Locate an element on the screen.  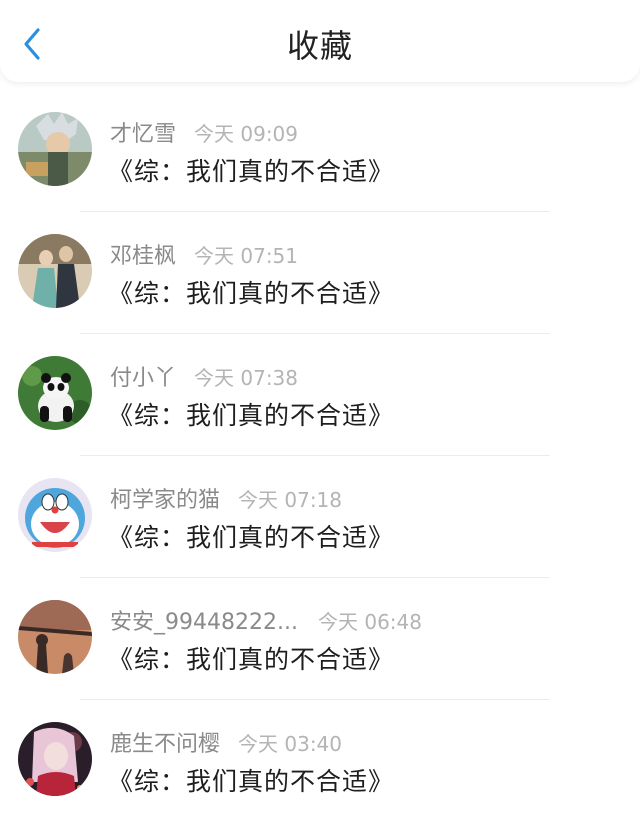
timestamp: 今天 07:38 is located at coordinates (246, 378).